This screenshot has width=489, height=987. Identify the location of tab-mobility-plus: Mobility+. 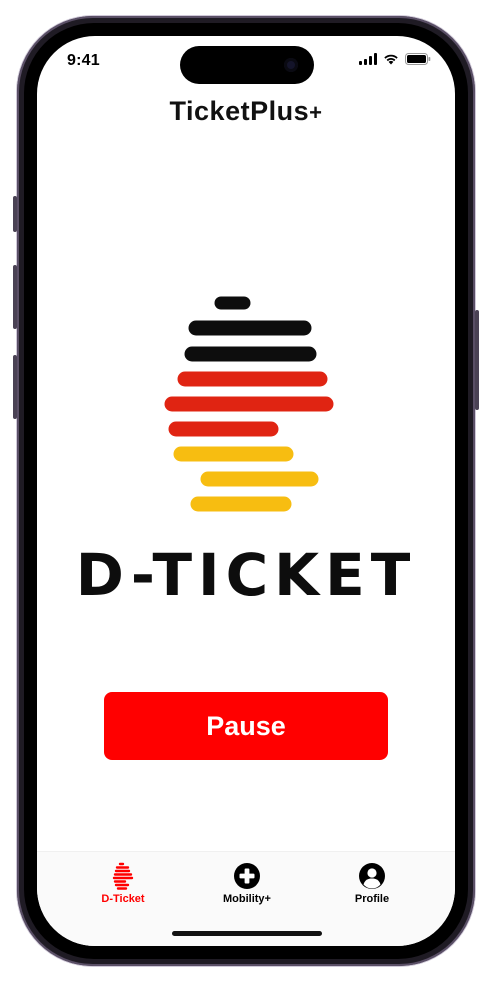
(247, 883).